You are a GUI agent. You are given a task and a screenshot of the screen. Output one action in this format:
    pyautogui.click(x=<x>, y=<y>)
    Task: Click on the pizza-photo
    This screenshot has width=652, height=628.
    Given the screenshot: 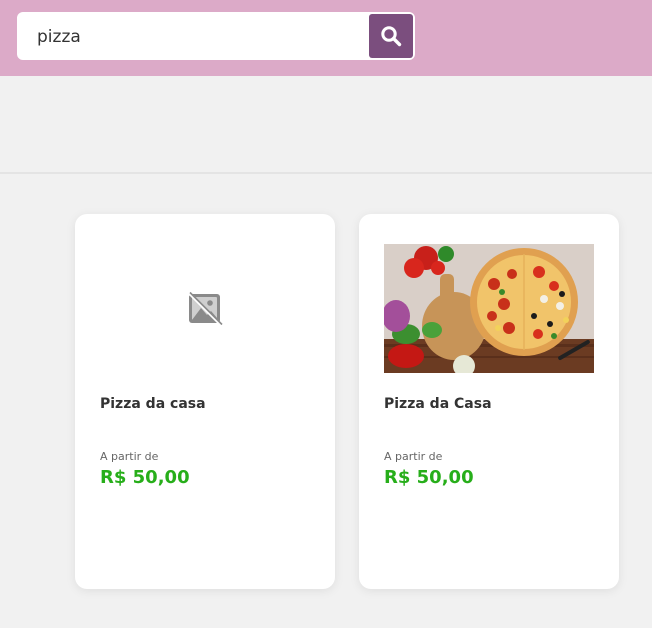 What is the action you would take?
    pyautogui.click(x=489, y=308)
    